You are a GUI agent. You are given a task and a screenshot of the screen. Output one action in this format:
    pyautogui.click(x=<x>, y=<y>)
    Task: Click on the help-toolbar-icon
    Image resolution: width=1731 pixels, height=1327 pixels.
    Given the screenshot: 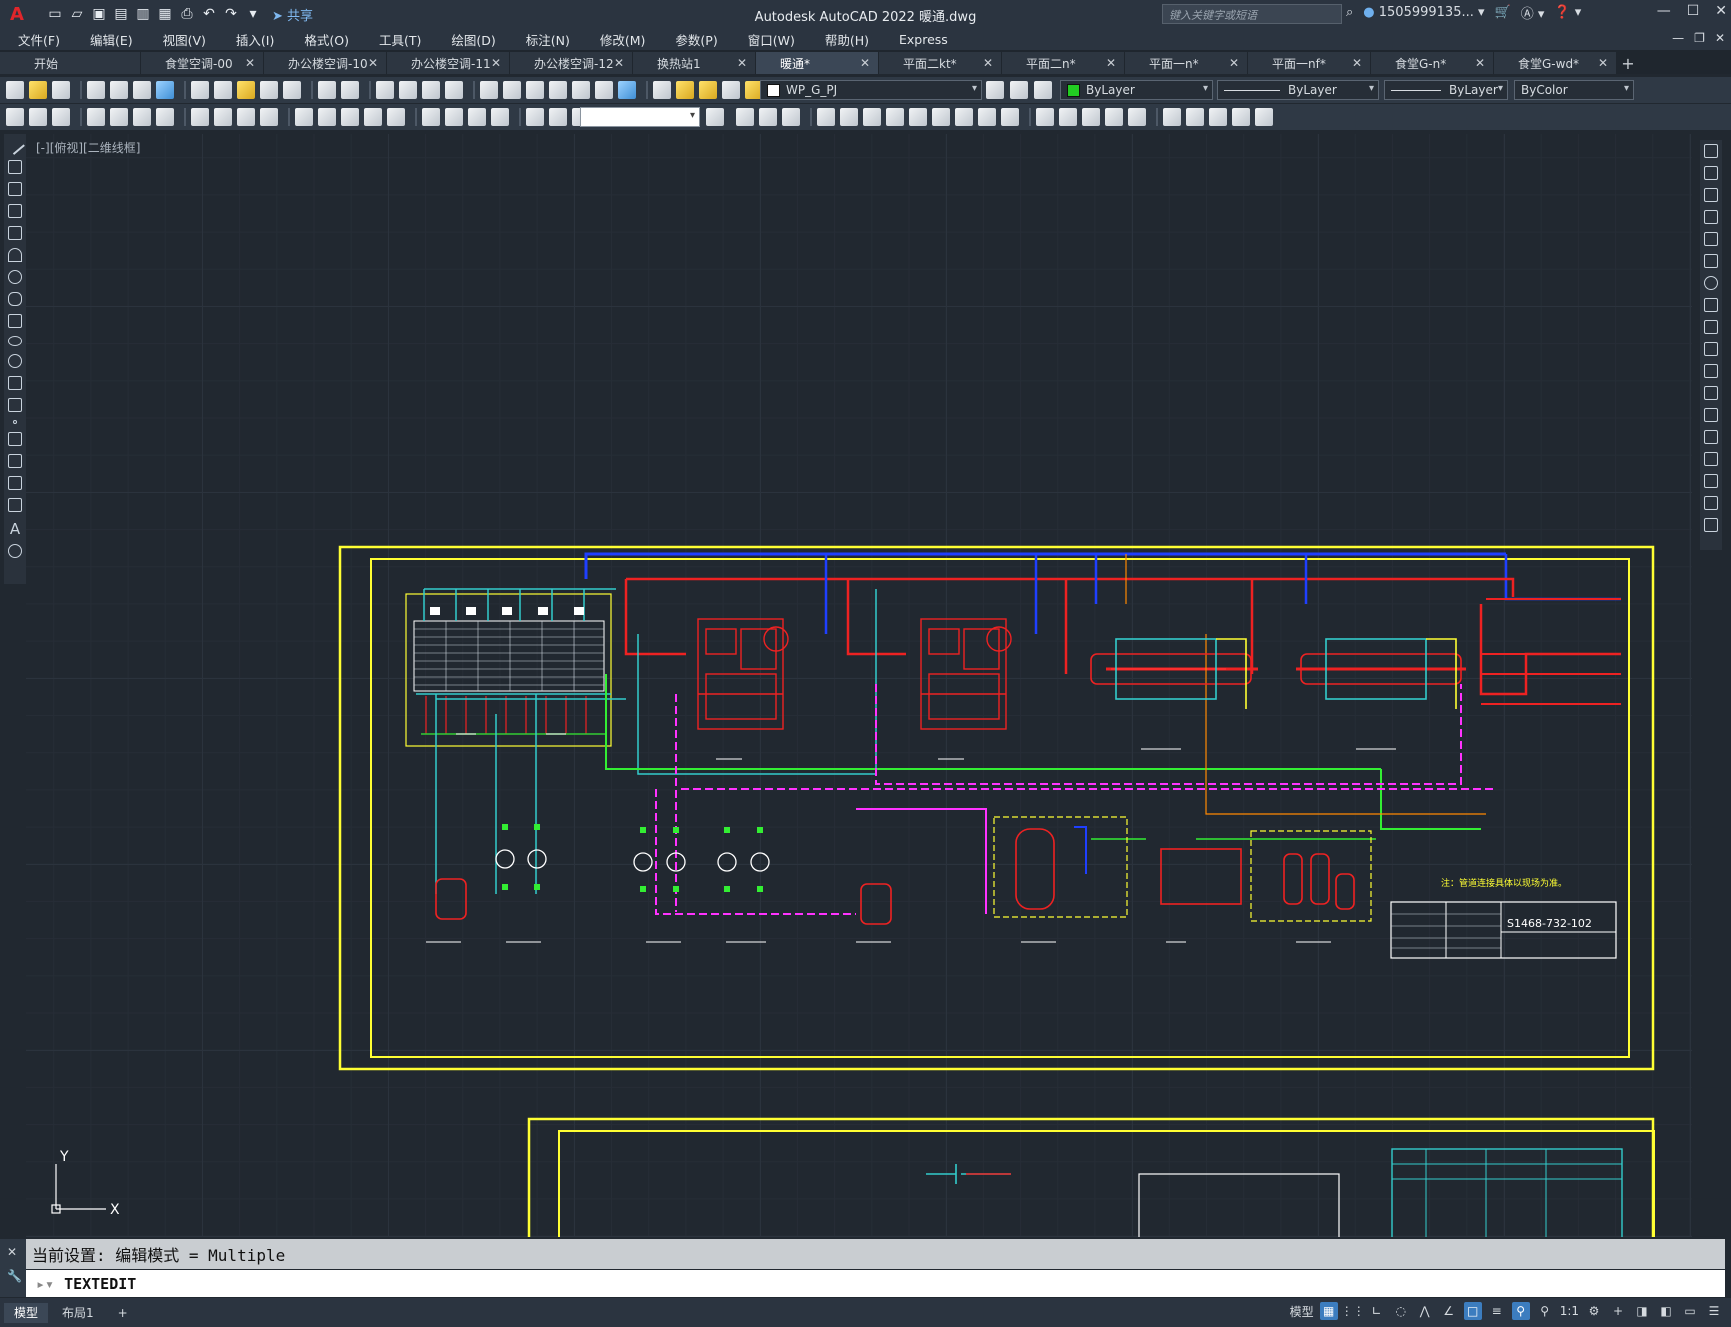 What is the action you would take?
    pyautogui.click(x=627, y=90)
    